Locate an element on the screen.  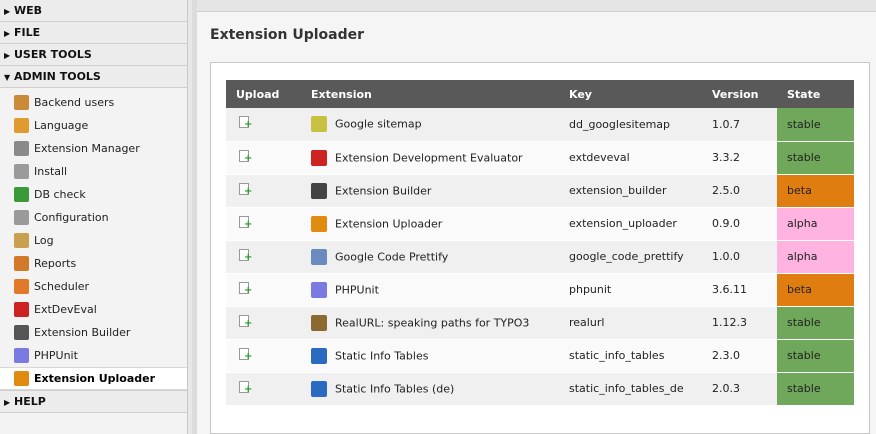
menu-group-admin-tools: ▼ ADMIN TOOLS is located at coordinates (93, 77).